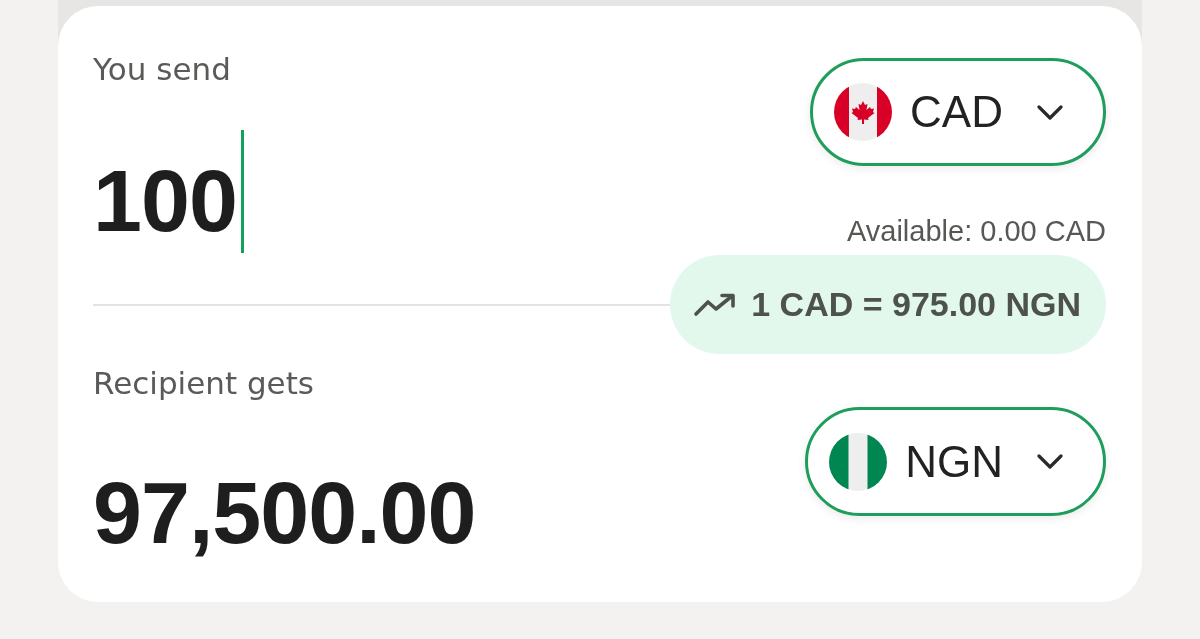 The width and height of the screenshot is (1200, 639). Describe the element at coordinates (976, 231) in the screenshot. I see `available-balance: Available: 0.00 CAD` at that location.